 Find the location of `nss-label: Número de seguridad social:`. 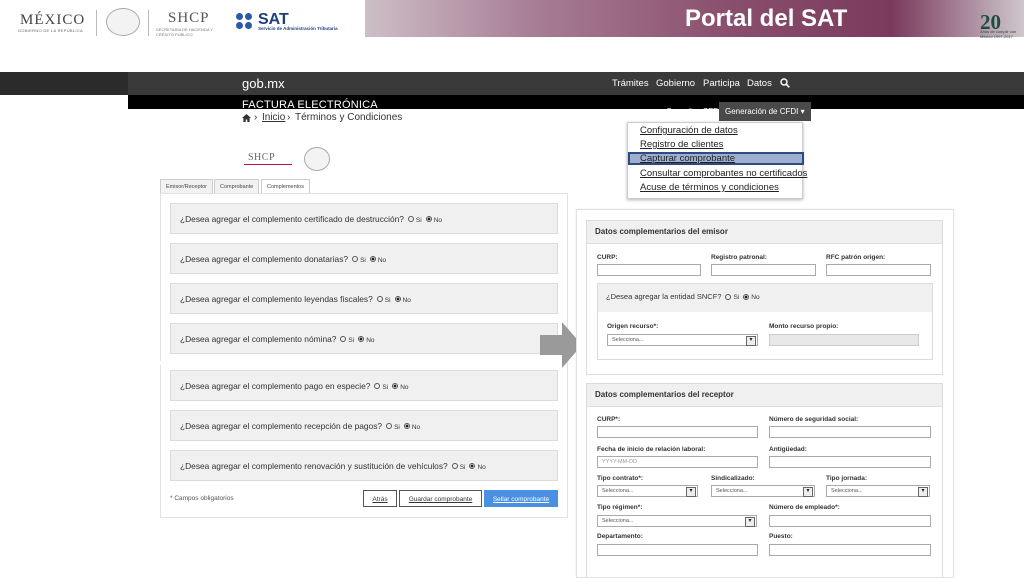

nss-label: Número de seguridad social: is located at coordinates (814, 419).